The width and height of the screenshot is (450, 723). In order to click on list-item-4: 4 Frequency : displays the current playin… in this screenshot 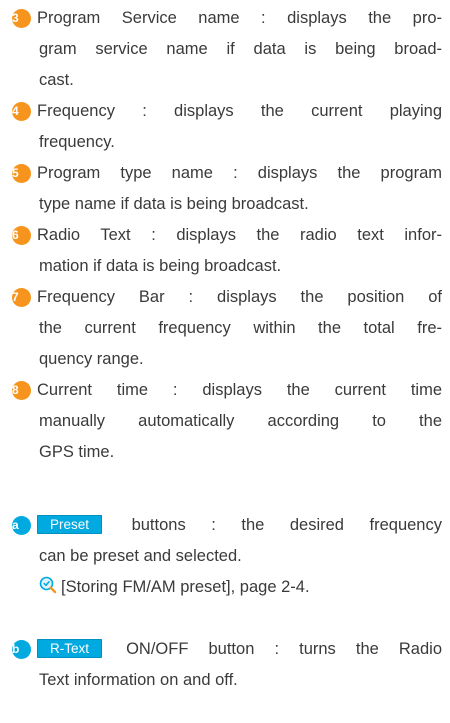, I will do `click(227, 127)`.